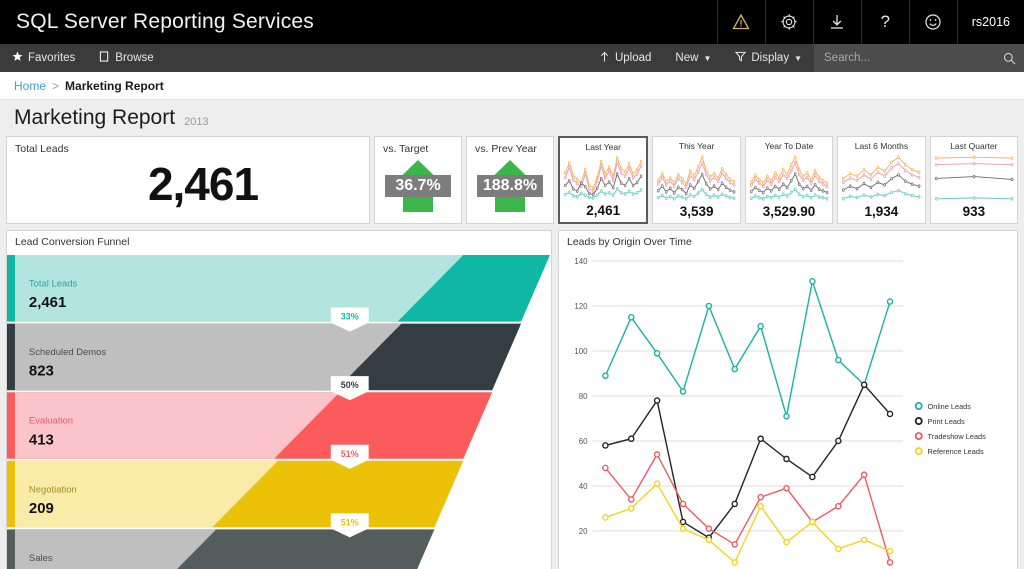 This screenshot has height=569, width=1024. What do you see at coordinates (740, 22) in the screenshot?
I see `warning-icon` at bounding box center [740, 22].